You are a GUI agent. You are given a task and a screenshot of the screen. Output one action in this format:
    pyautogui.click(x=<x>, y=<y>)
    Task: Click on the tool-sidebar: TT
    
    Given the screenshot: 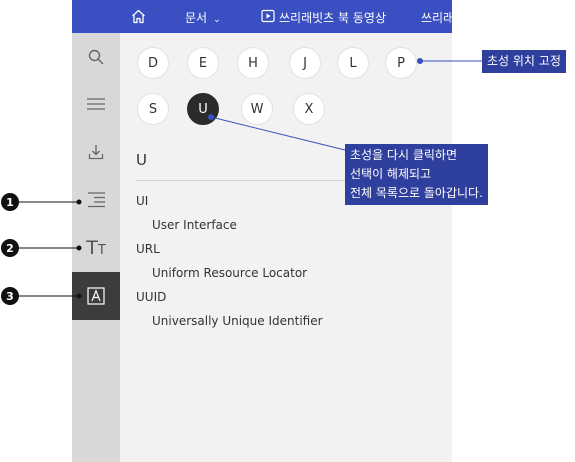 What is the action you would take?
    pyautogui.click(x=96, y=247)
    